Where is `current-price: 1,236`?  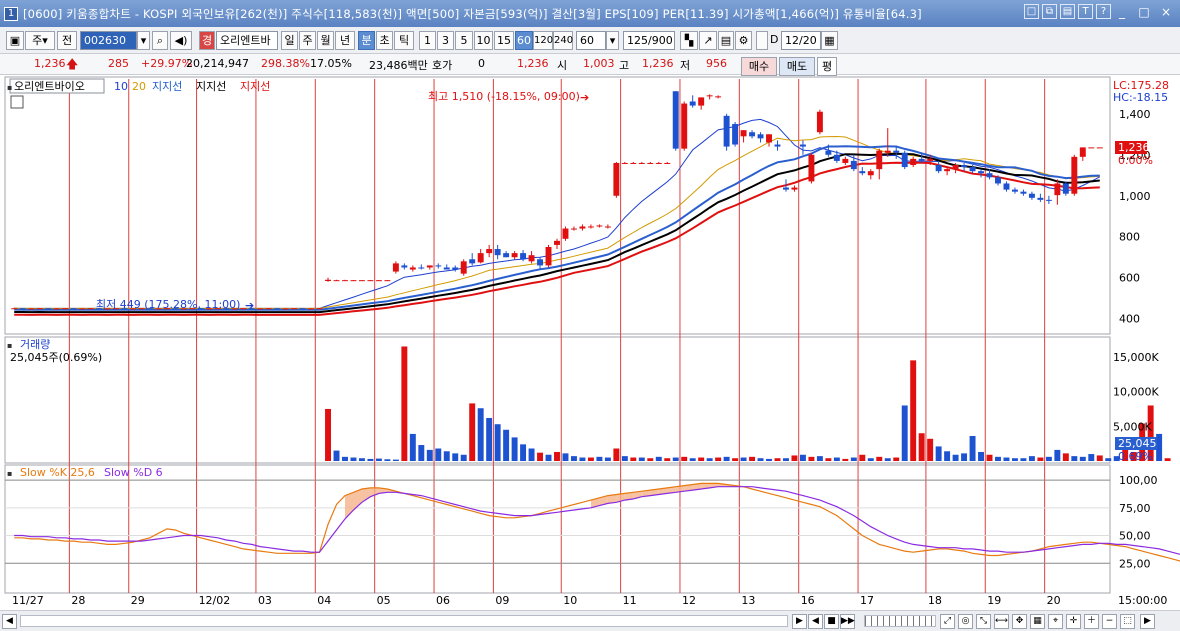 current-price: 1,236 is located at coordinates (50, 63).